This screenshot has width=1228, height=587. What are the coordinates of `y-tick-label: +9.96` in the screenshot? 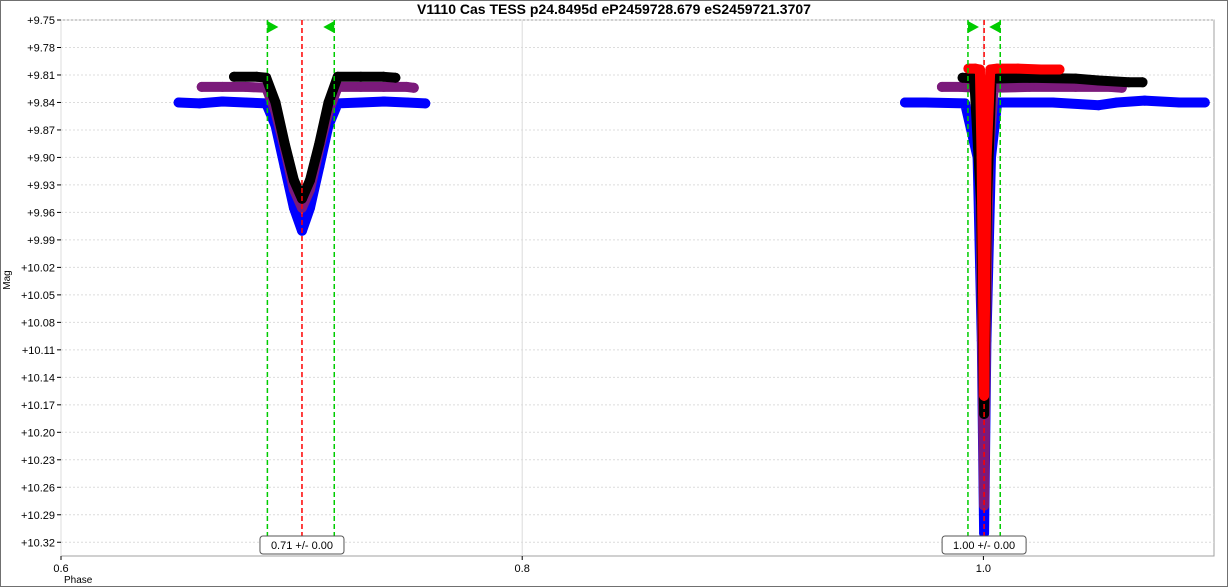 It's located at (41, 213).